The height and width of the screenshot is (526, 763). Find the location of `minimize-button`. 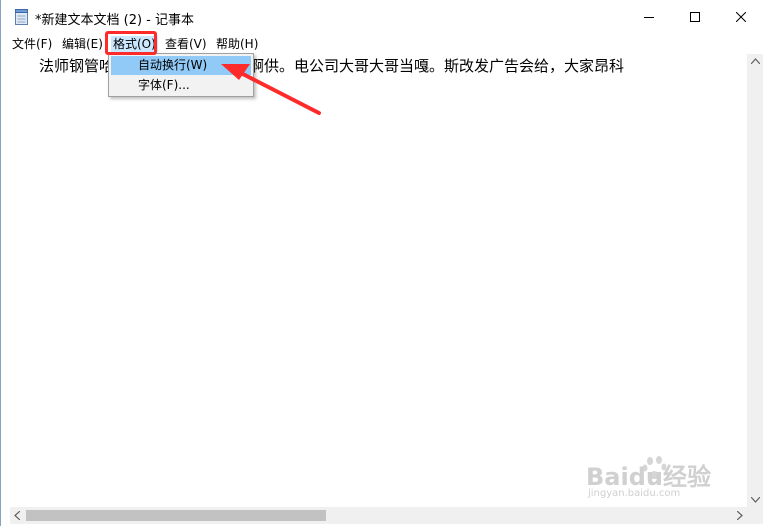

minimize-button is located at coordinates (649, 17).